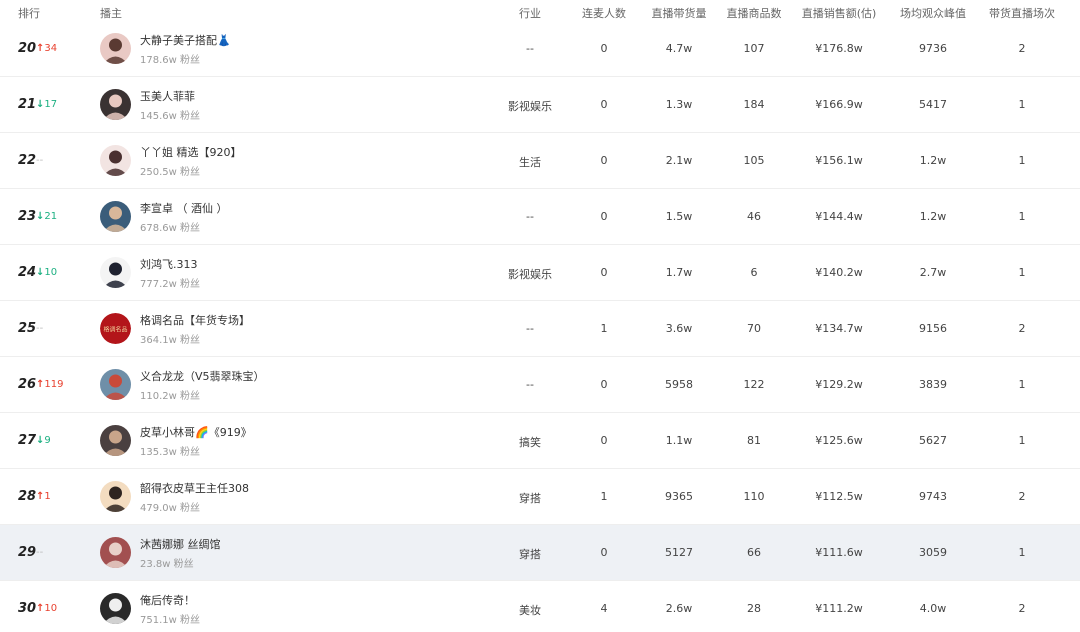 Image resolution: width=1080 pixels, height=632 pixels. What do you see at coordinates (679, 13) in the screenshot?
I see `header-goods-volume: 直播带货量` at bounding box center [679, 13].